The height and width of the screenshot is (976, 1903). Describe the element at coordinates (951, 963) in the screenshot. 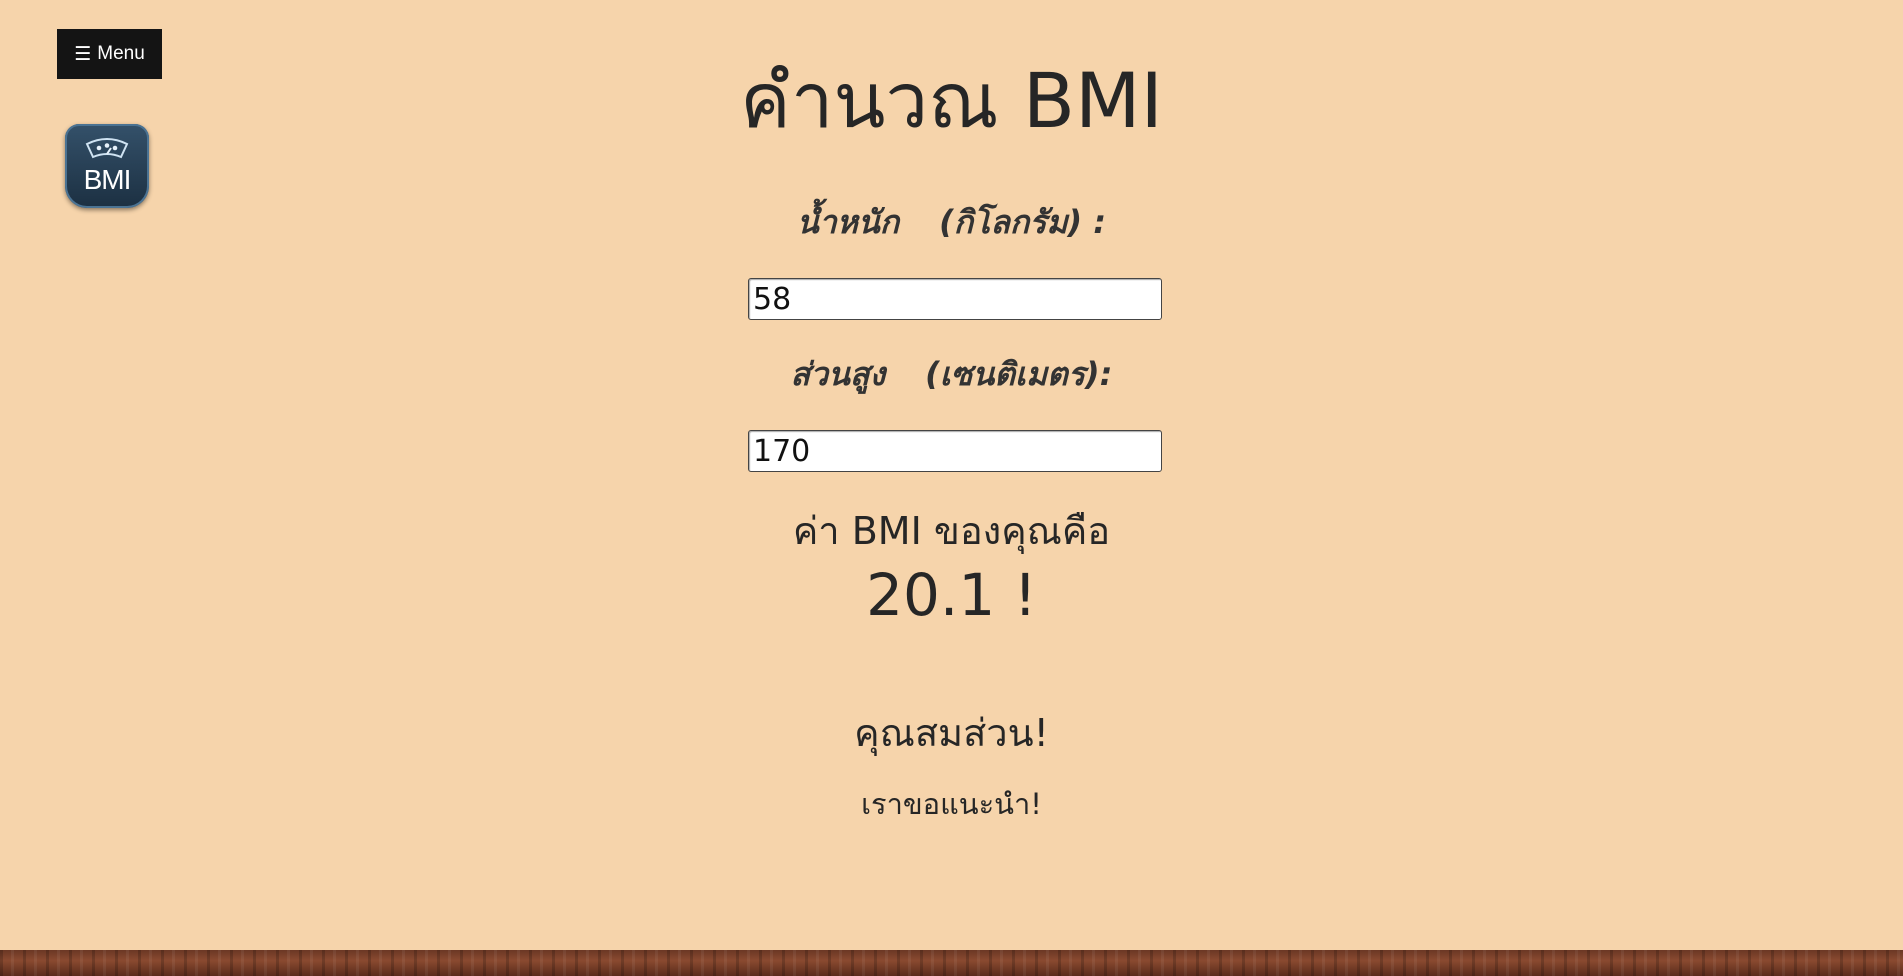

I see `footer-wood-bar` at that location.